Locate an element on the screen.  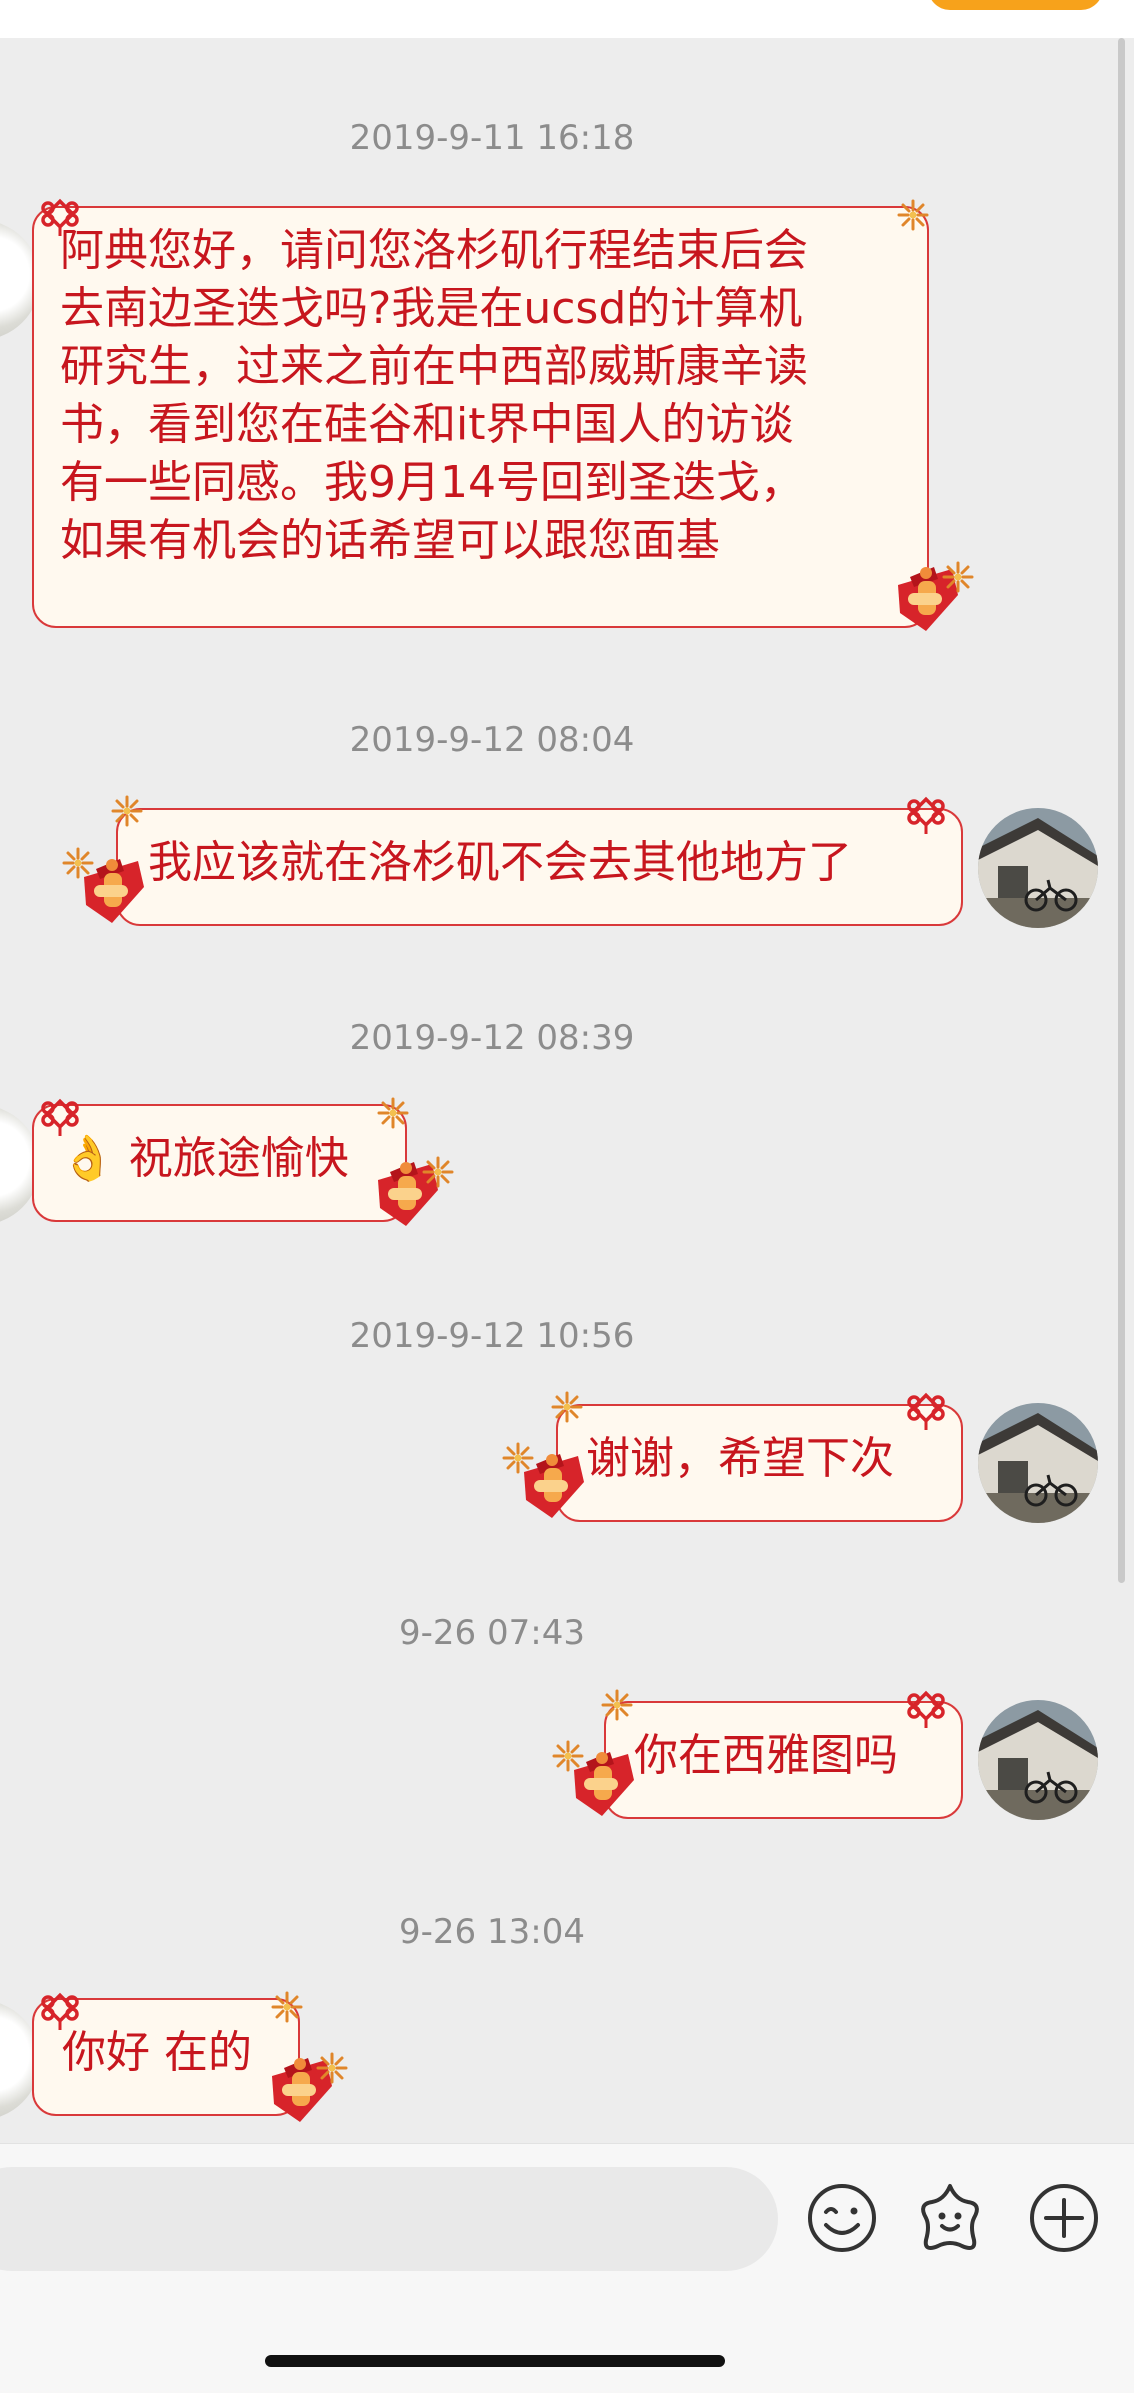
message-bubble-left: 👌 祝旅途愉快 is located at coordinates (219, 1163).